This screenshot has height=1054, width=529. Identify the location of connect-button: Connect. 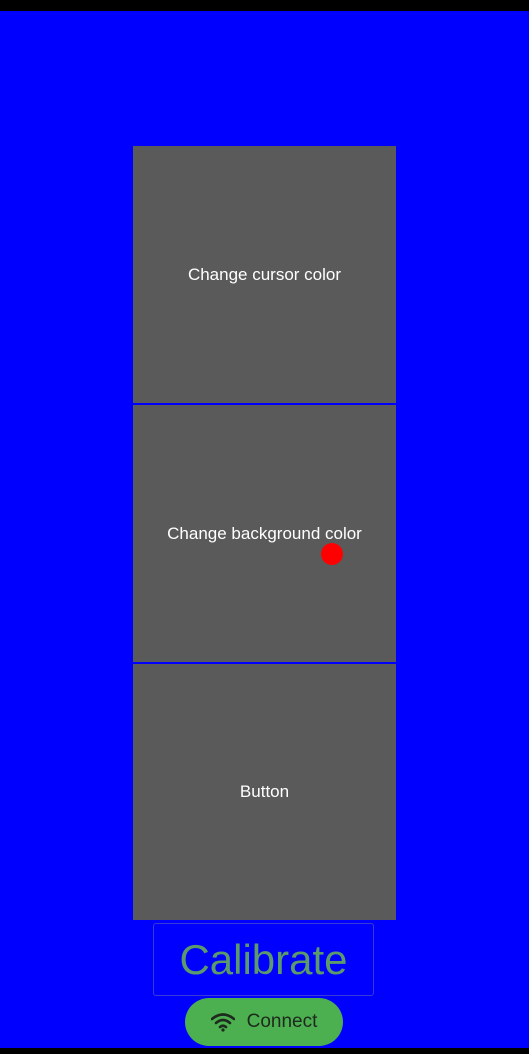
(264, 1022).